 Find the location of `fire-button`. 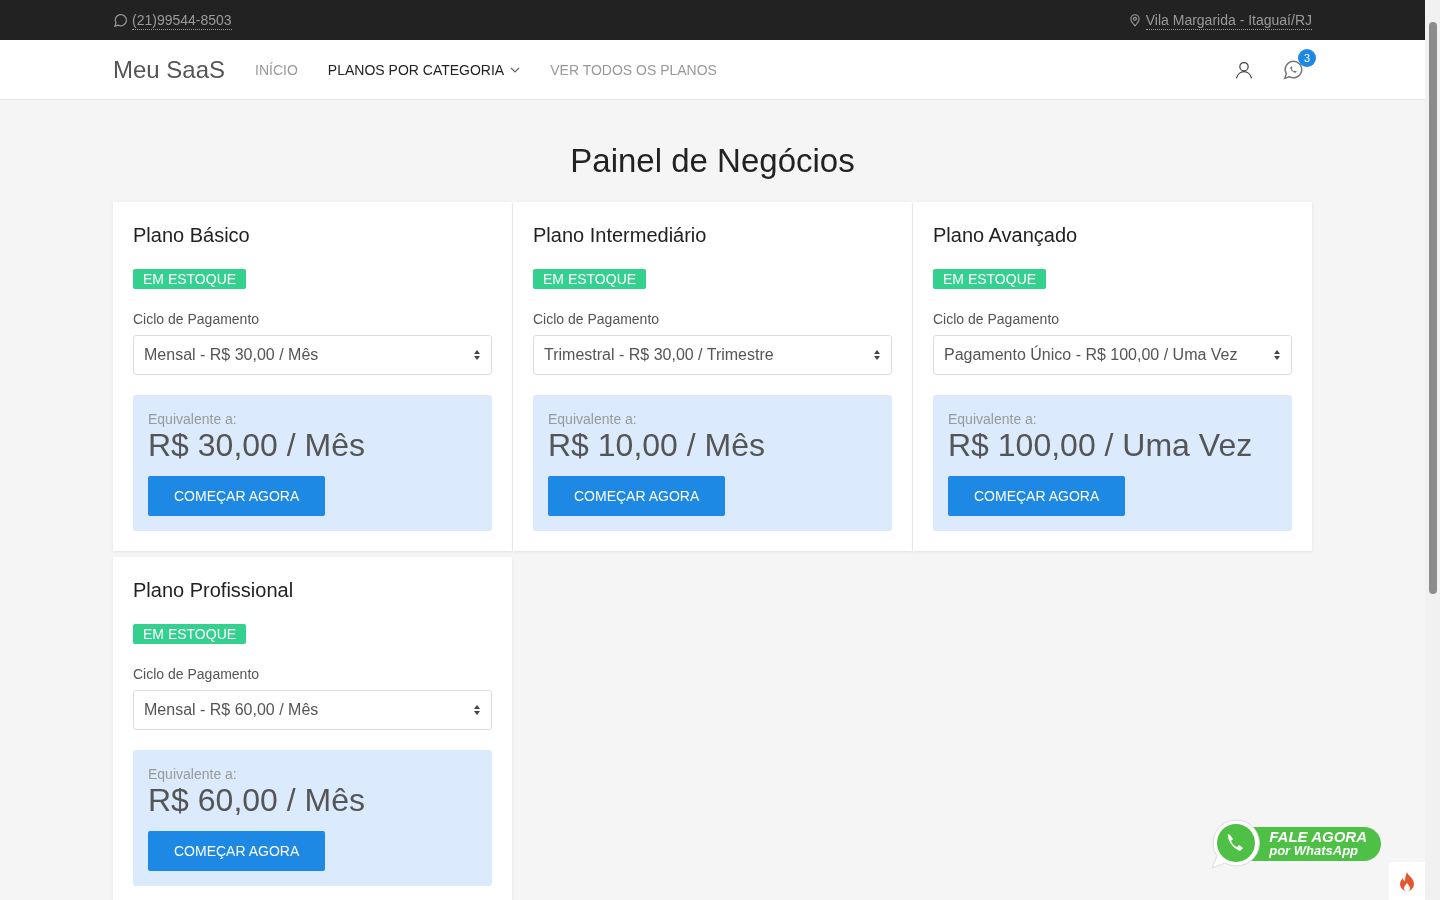

fire-button is located at coordinates (1407, 881).